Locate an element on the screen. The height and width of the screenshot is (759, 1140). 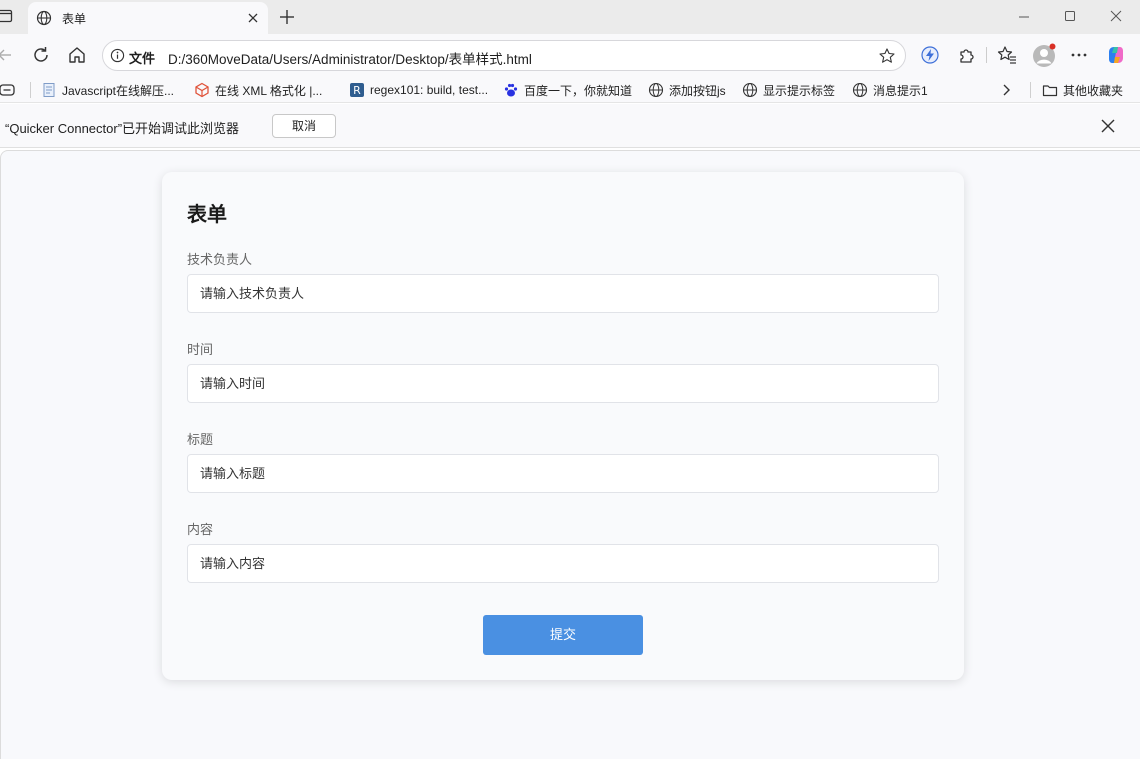
bookmark-item: 百度一下，你就知道 is located at coordinates (567, 90).